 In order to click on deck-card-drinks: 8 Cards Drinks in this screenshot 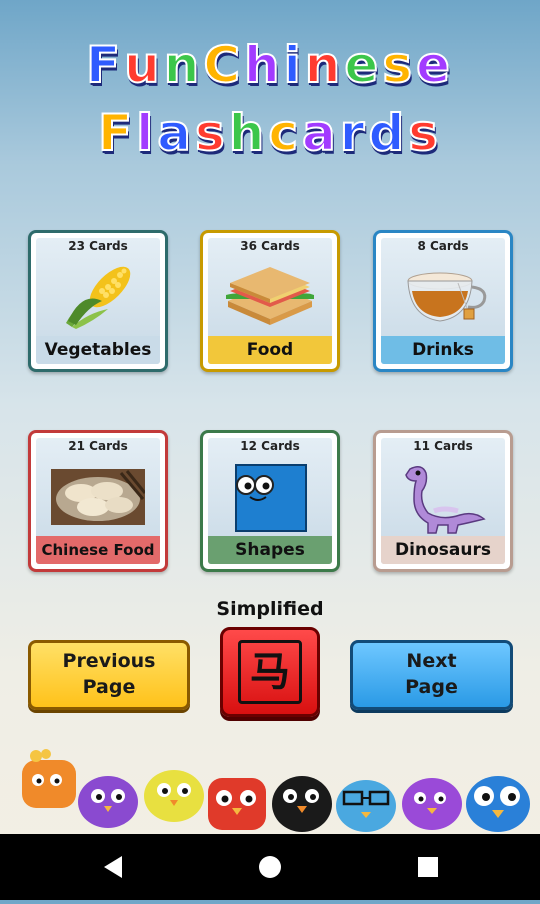, I will do `click(443, 301)`.